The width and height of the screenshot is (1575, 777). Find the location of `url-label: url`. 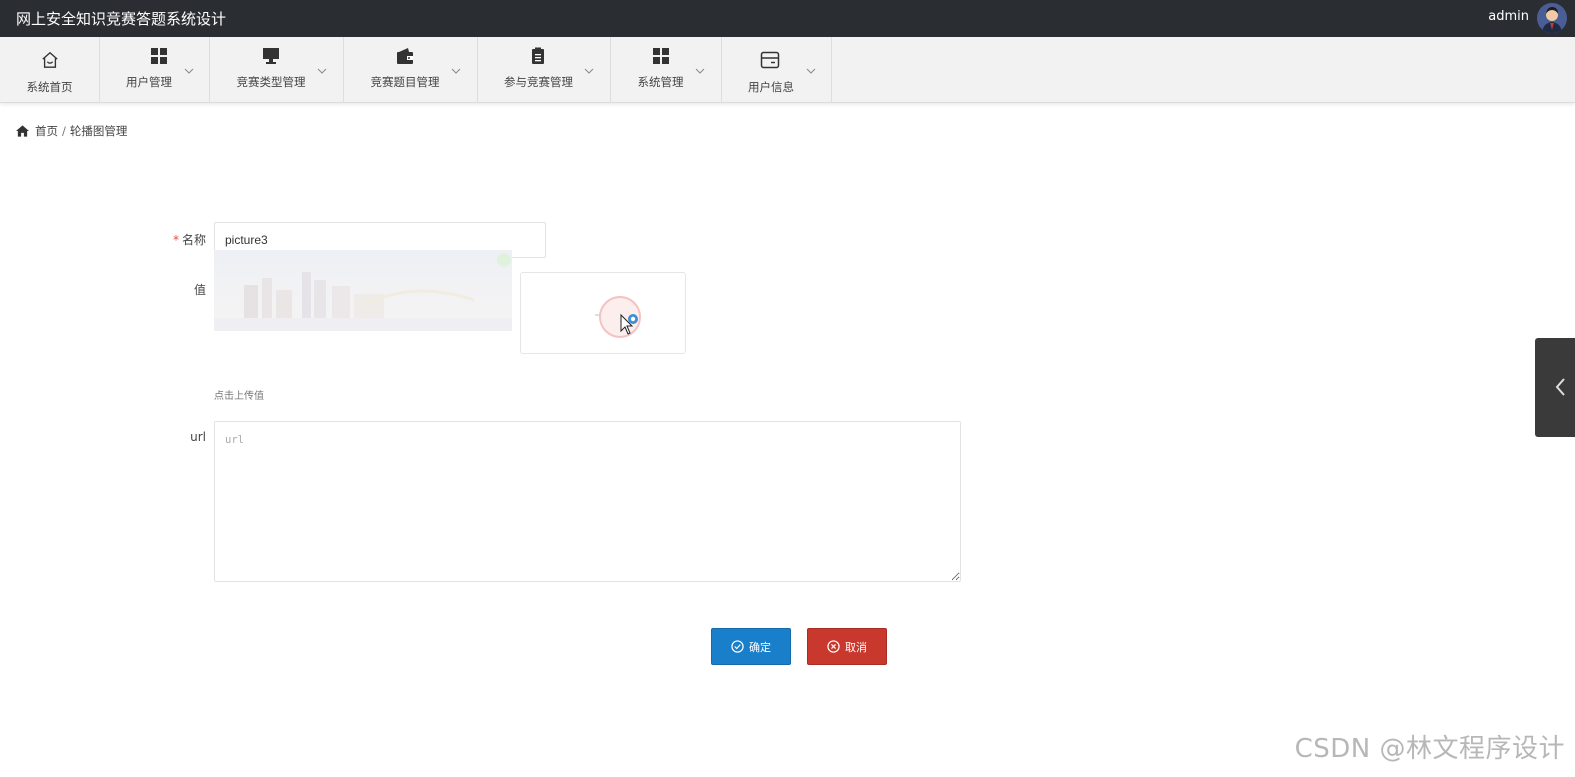

url-label: url is located at coordinates (198, 437).